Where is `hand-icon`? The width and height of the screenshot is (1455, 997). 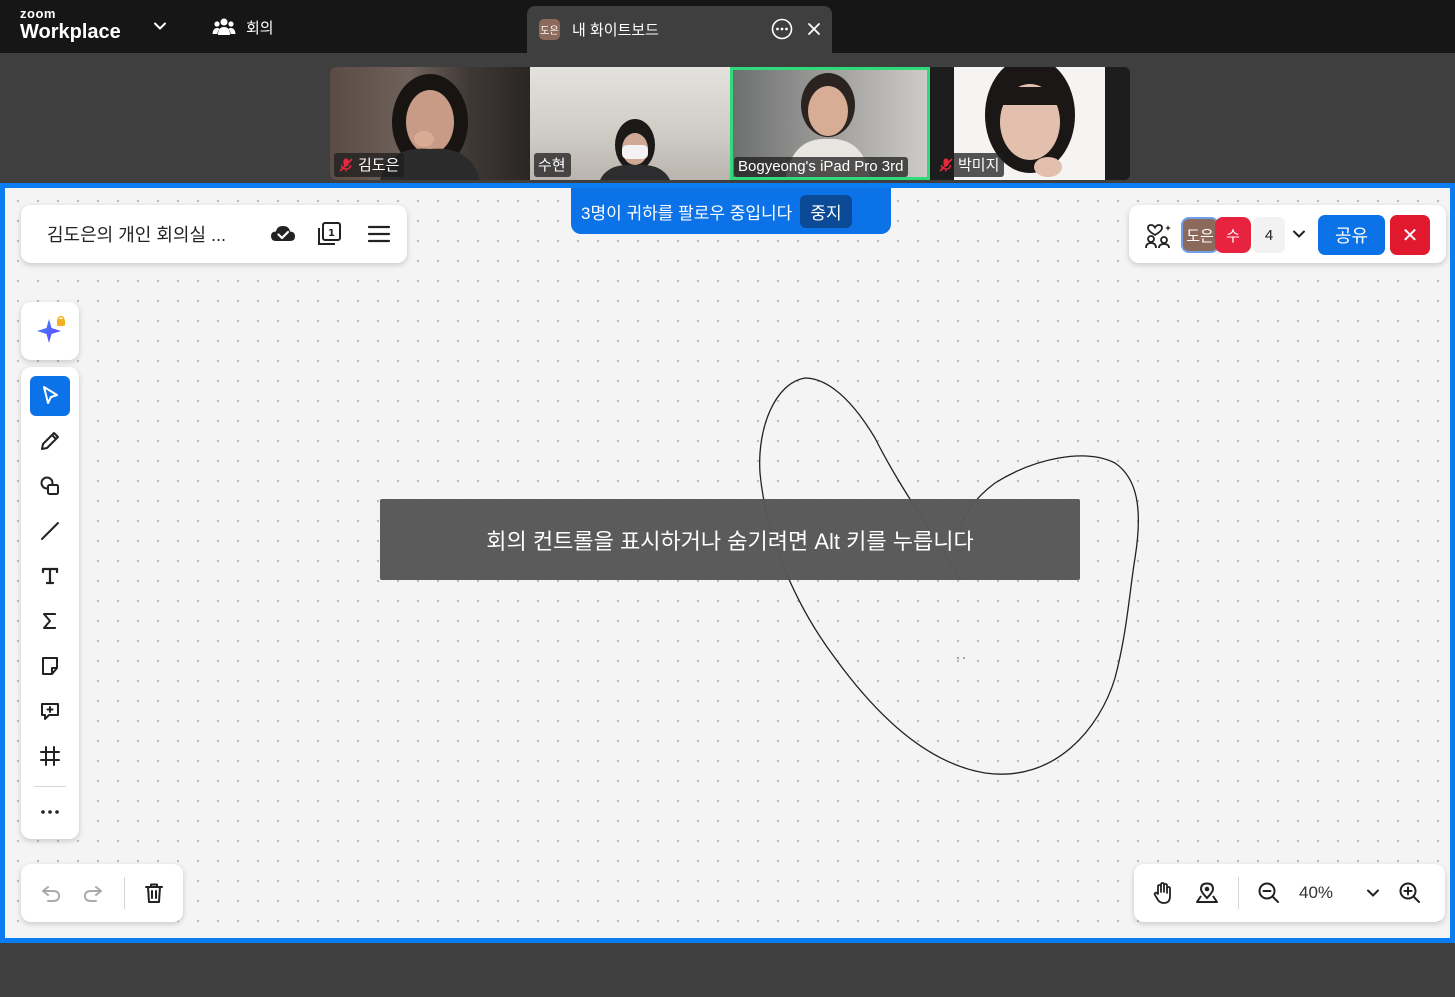 hand-icon is located at coordinates (1163, 893).